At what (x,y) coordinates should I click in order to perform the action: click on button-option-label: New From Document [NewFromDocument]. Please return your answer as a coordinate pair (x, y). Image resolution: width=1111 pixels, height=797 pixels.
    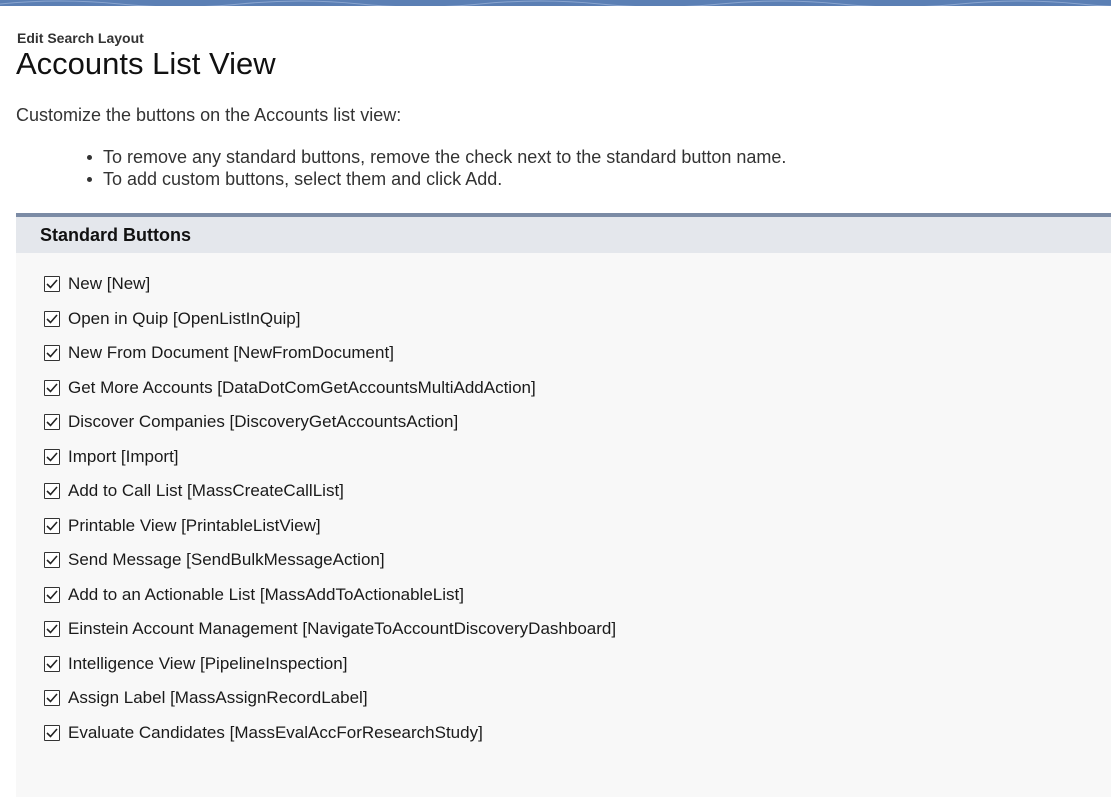
    Looking at the image, I should click on (231, 353).